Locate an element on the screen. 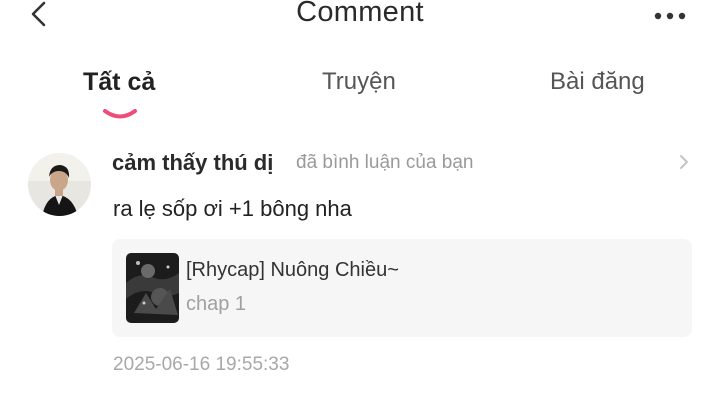 The width and height of the screenshot is (720, 408). avatar-image is located at coordinates (59, 184).